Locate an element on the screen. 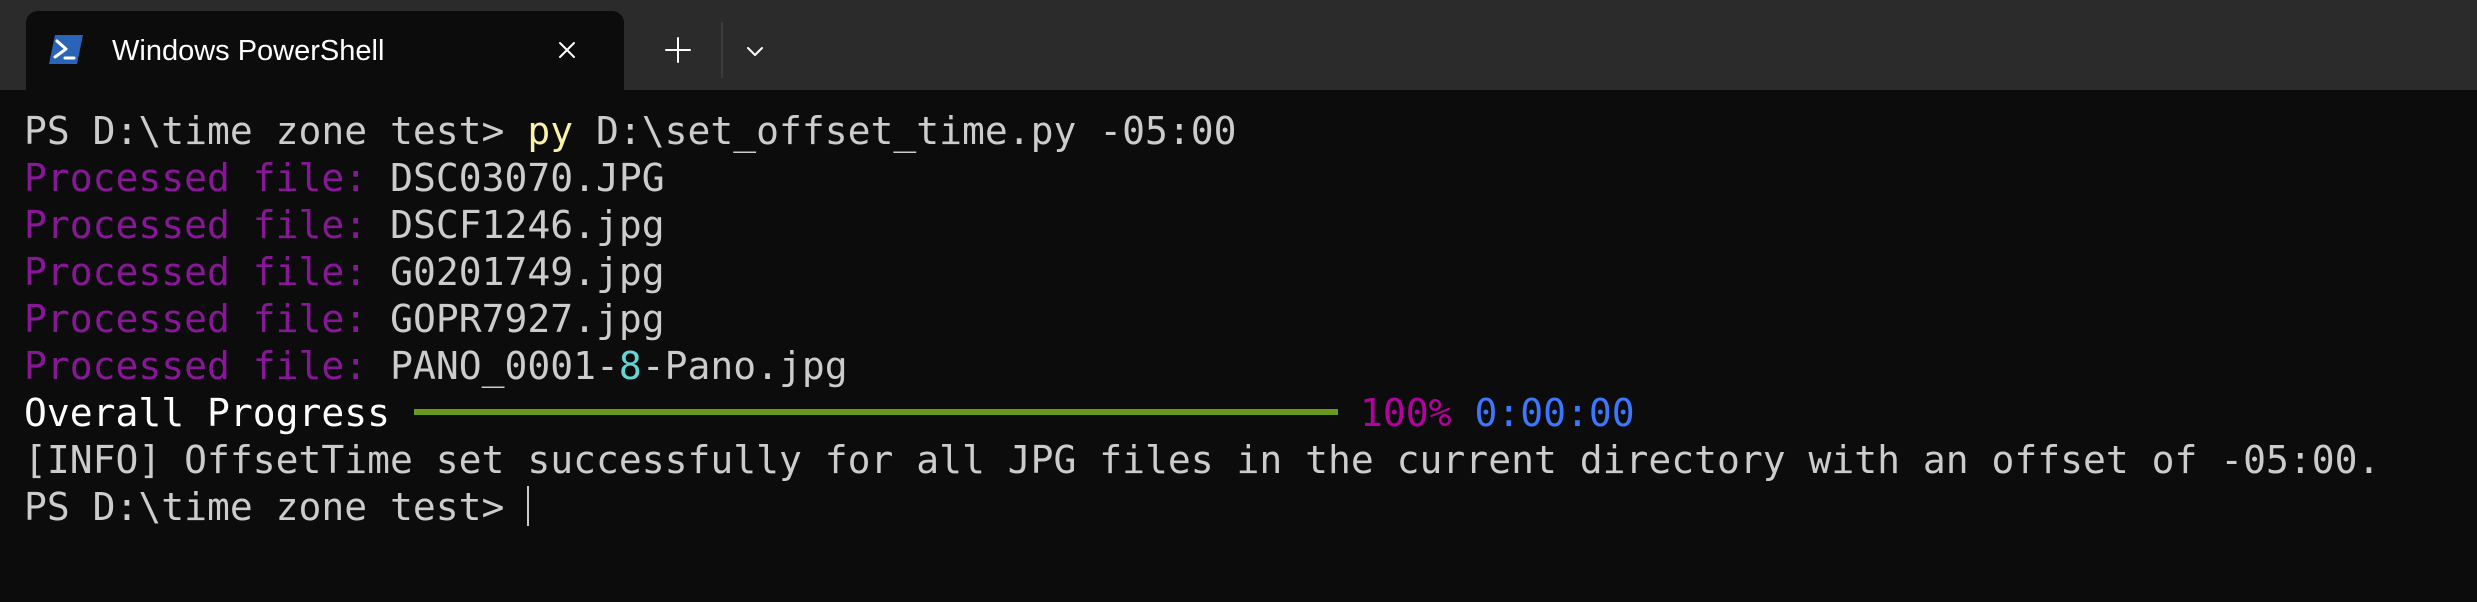  file-name-suffix: -Pano.jpg is located at coordinates (744, 366).